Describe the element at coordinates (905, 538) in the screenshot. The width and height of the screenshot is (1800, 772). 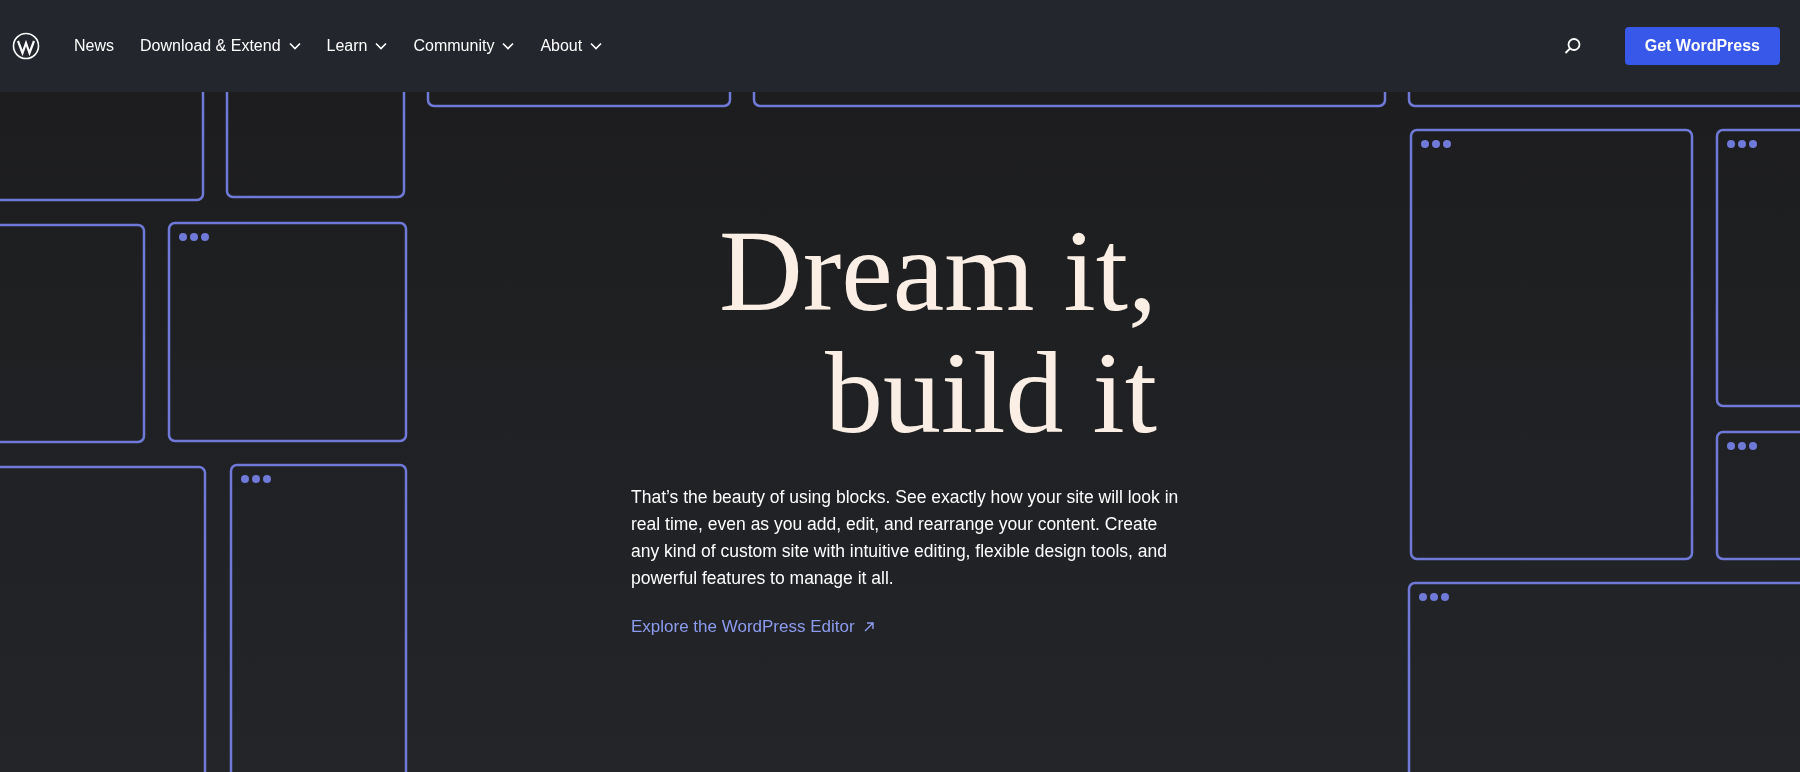
I see `hero-description: That’s the beauty of using blocks. See exactly how your site will look in real time, even as you add, edit, and rearrange your content. Create any kind of custom site with intuitive editing, flexible design tools, and powerful features to manage it all.` at that location.